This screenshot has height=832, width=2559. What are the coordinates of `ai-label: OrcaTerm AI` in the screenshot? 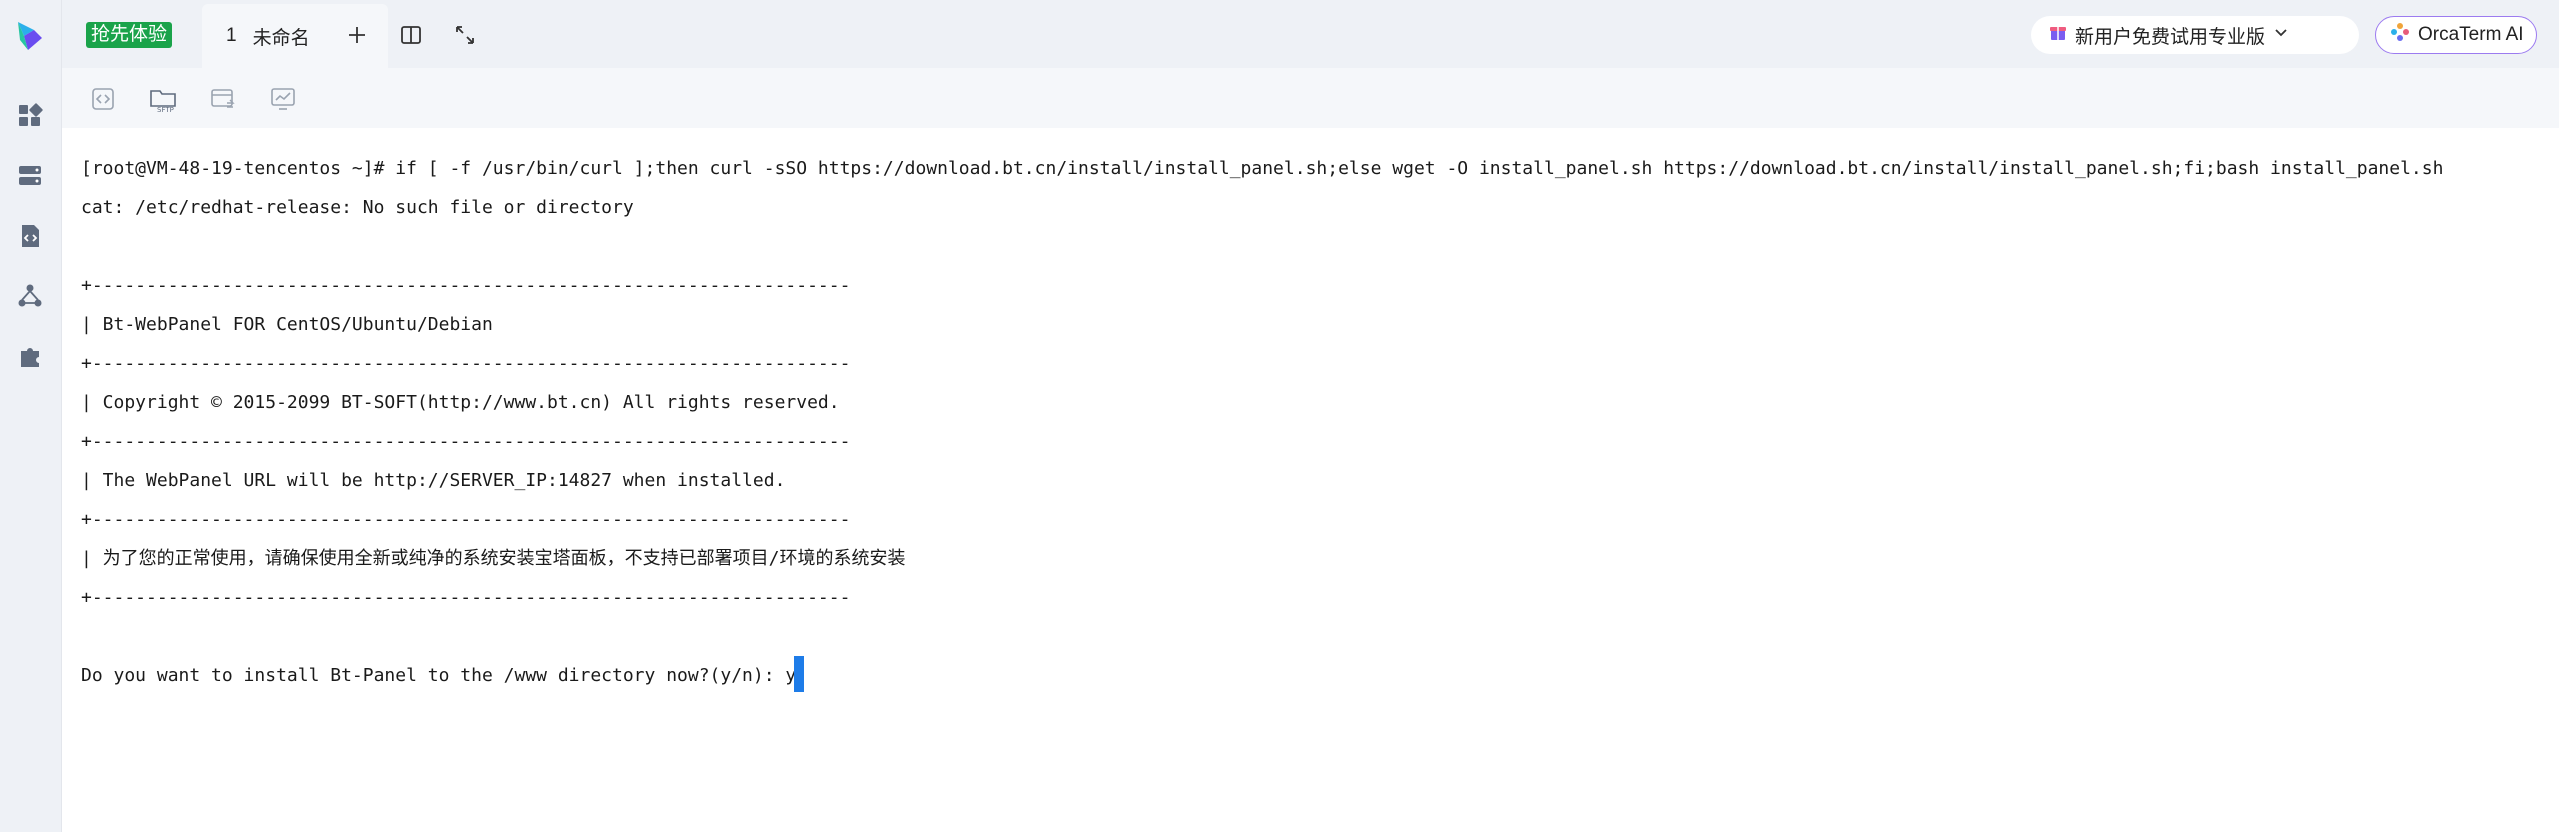 It's located at (2471, 34).